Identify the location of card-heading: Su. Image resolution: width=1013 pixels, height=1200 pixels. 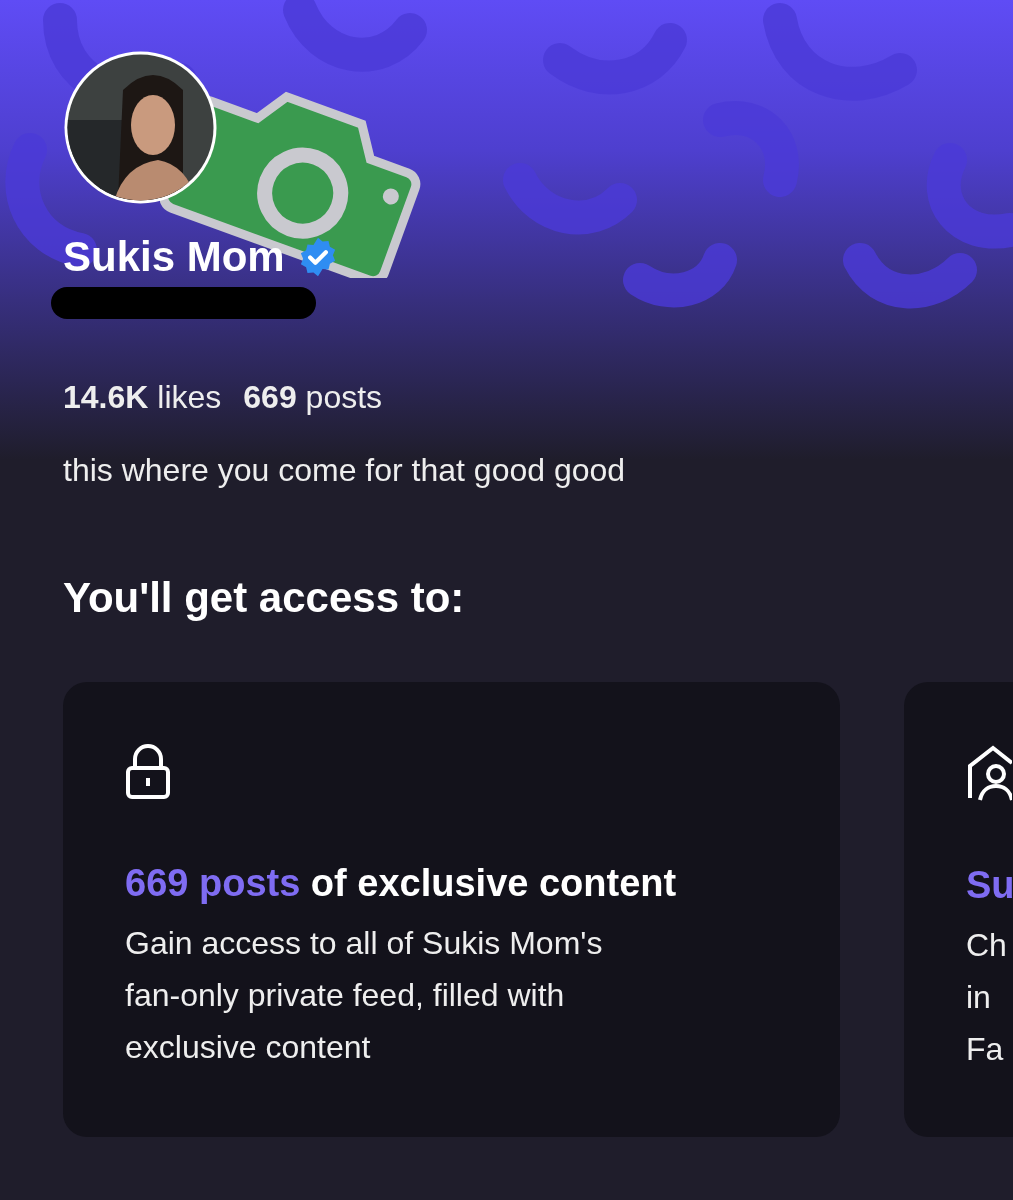
(989, 885).